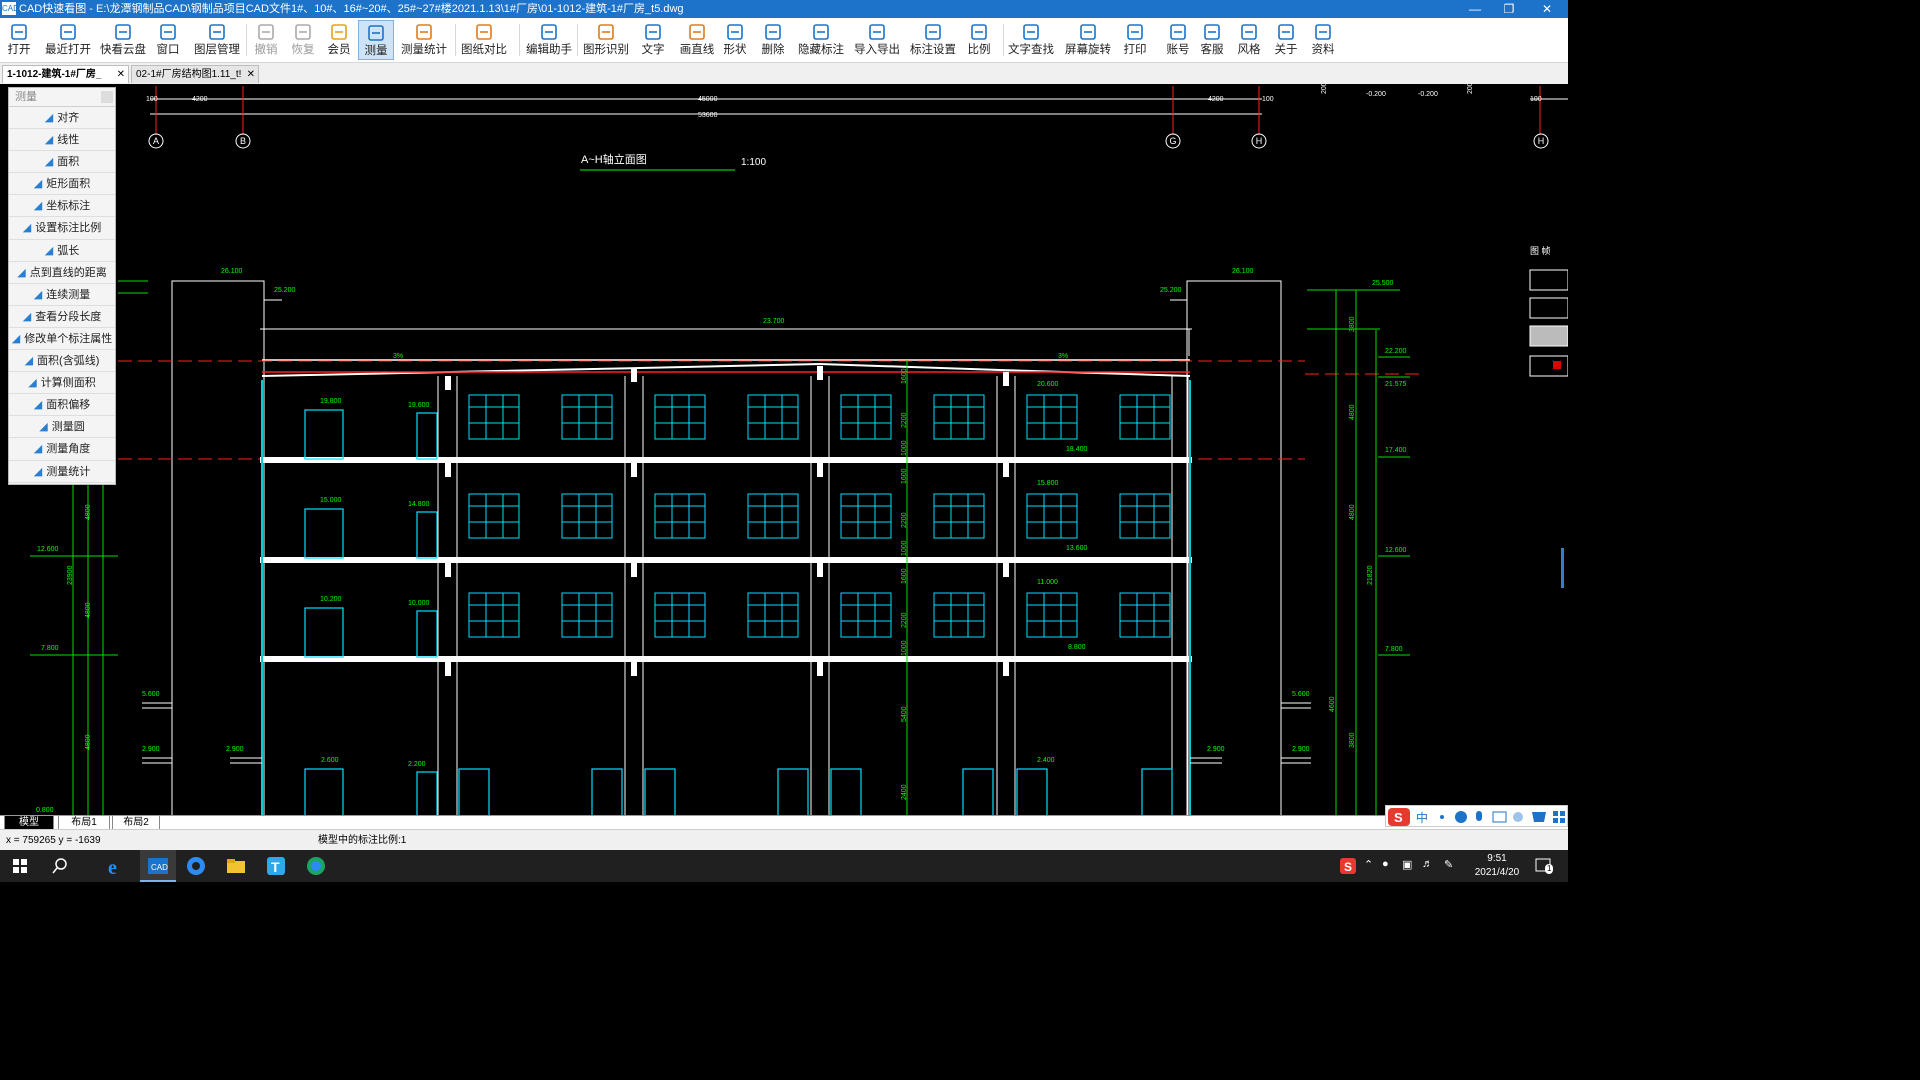  What do you see at coordinates (303, 40) in the screenshot?
I see `toolbar-redo-button: 恢复` at bounding box center [303, 40].